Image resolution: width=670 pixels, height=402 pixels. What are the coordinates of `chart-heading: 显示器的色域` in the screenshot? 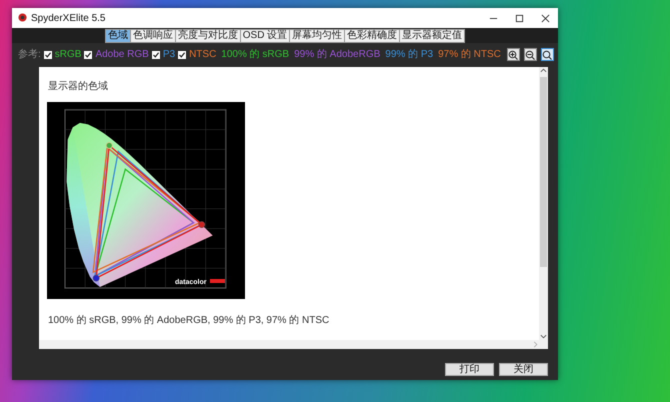 It's located at (78, 87).